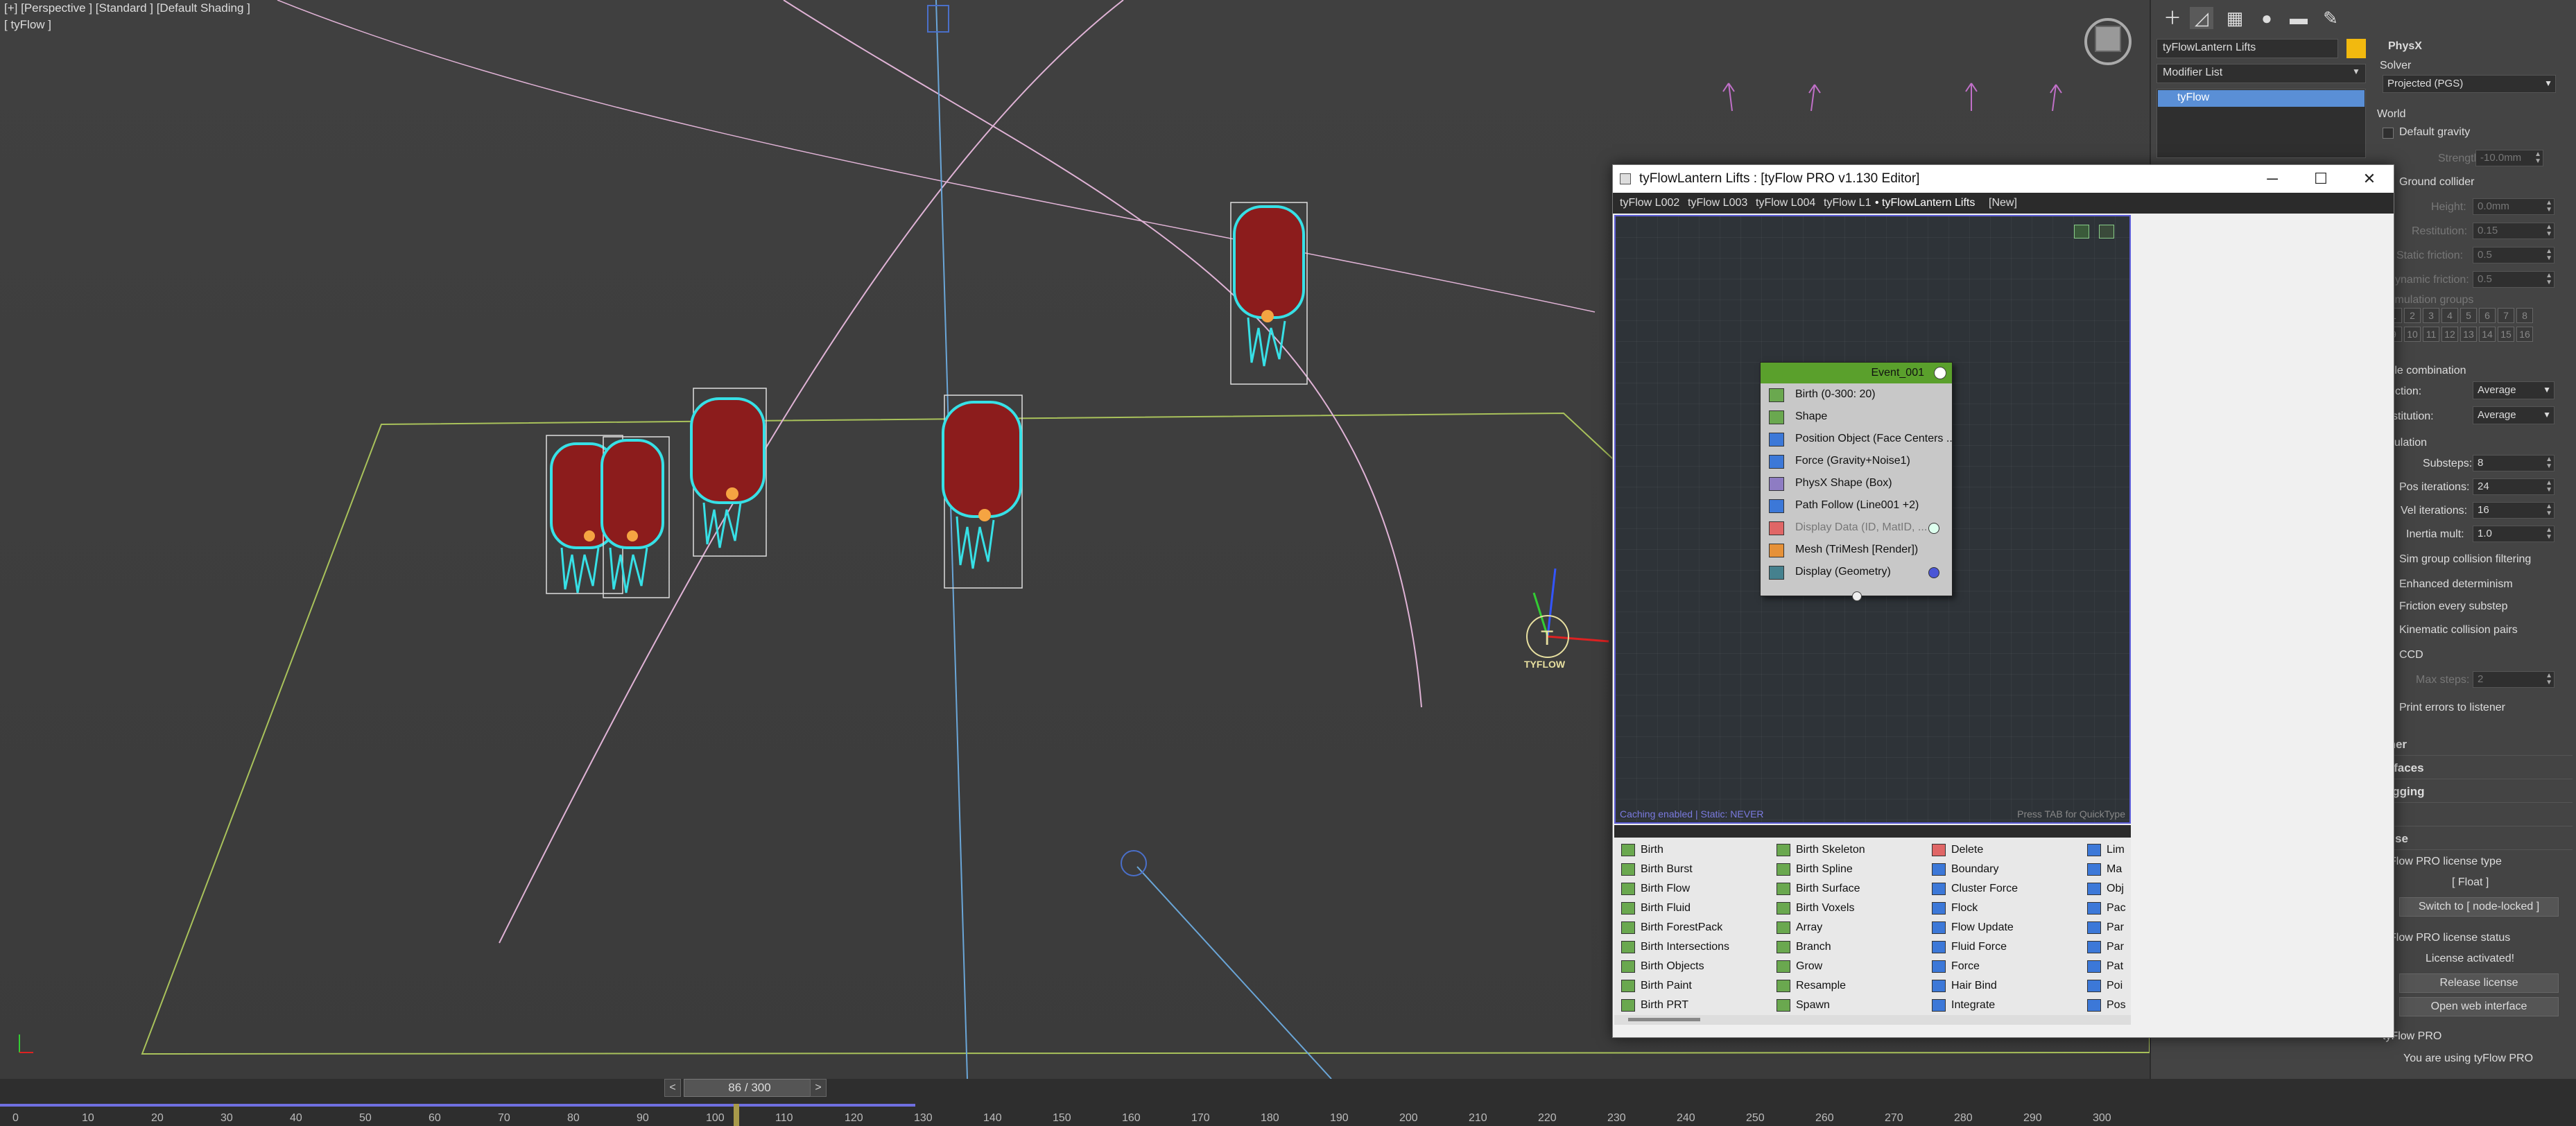 The width and height of the screenshot is (2576, 1126). Describe the element at coordinates (1856, 505) in the screenshot. I see `event-operator: Path Follow (Line001 +2)` at that location.